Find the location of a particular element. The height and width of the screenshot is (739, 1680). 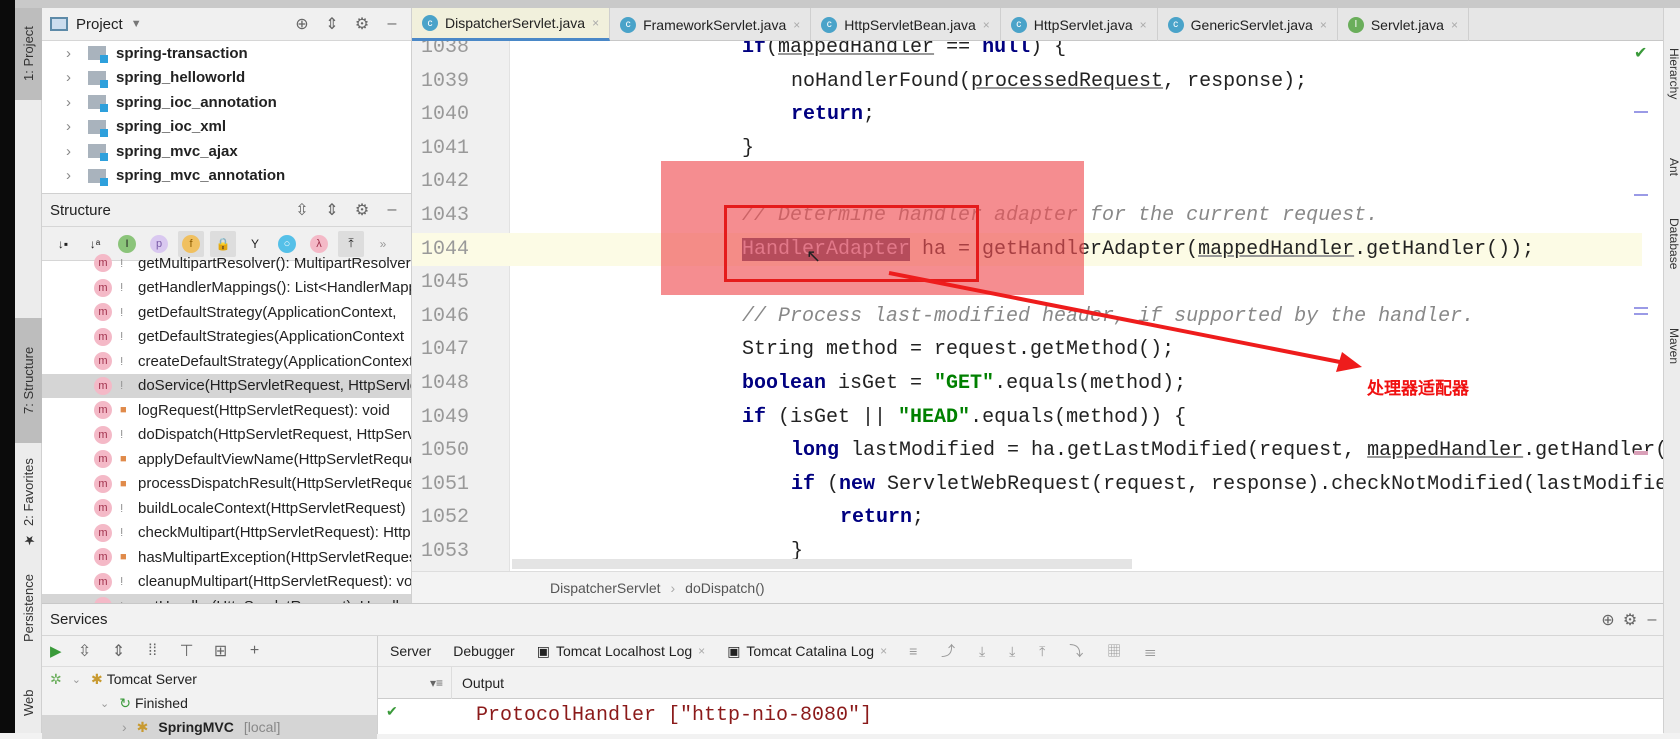

check-icon: ✔ is located at coordinates (392, 711).